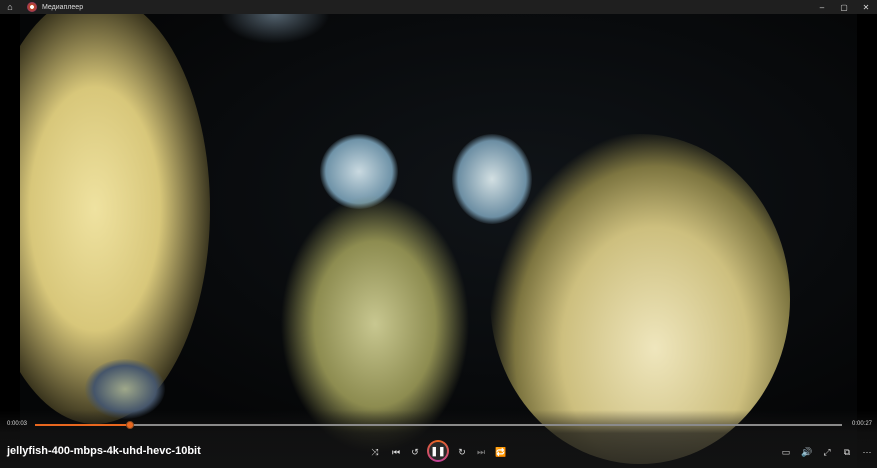 The image size is (877, 468). Describe the element at coordinates (63, 7) in the screenshot. I see `window-title: Медиаплеер` at that location.